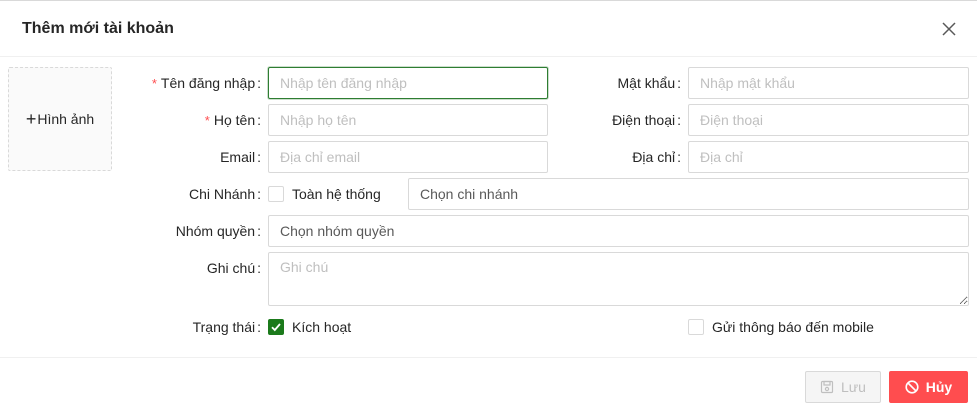  Describe the element at coordinates (276, 194) in the screenshot. I see `all-system-checkbox` at that location.